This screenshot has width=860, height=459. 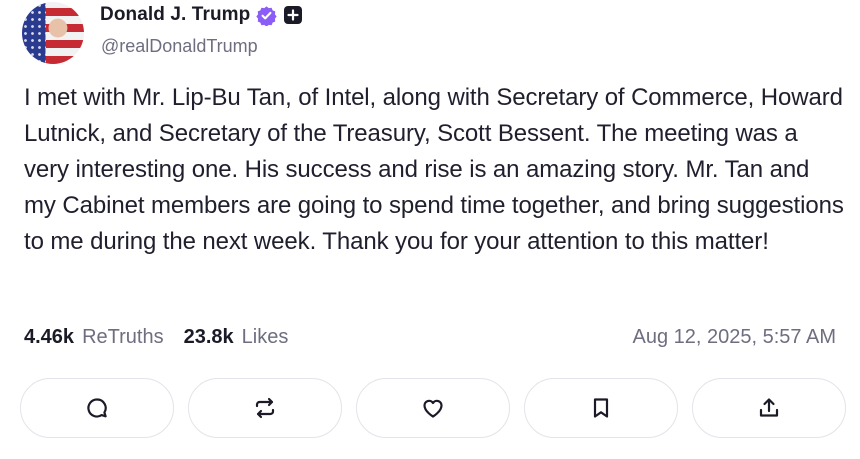 What do you see at coordinates (123, 337) in the screenshot?
I see `retruths-label: ReTruths` at bounding box center [123, 337].